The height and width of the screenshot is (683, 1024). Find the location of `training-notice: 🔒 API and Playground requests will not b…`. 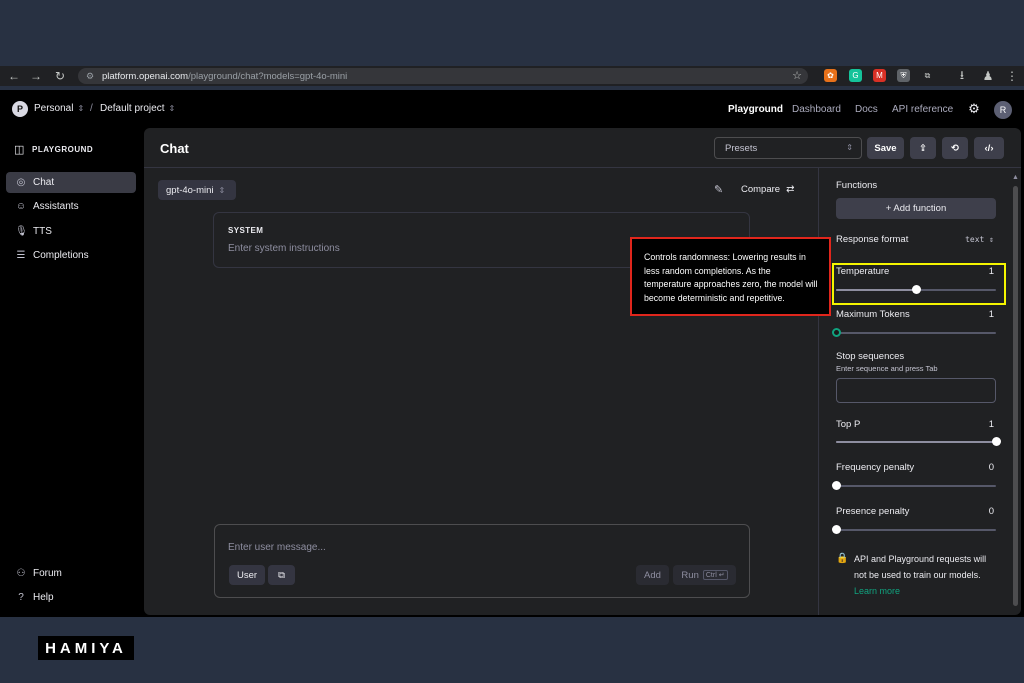

training-notice: 🔒 API and Playground requests will not b… is located at coordinates (918, 575).